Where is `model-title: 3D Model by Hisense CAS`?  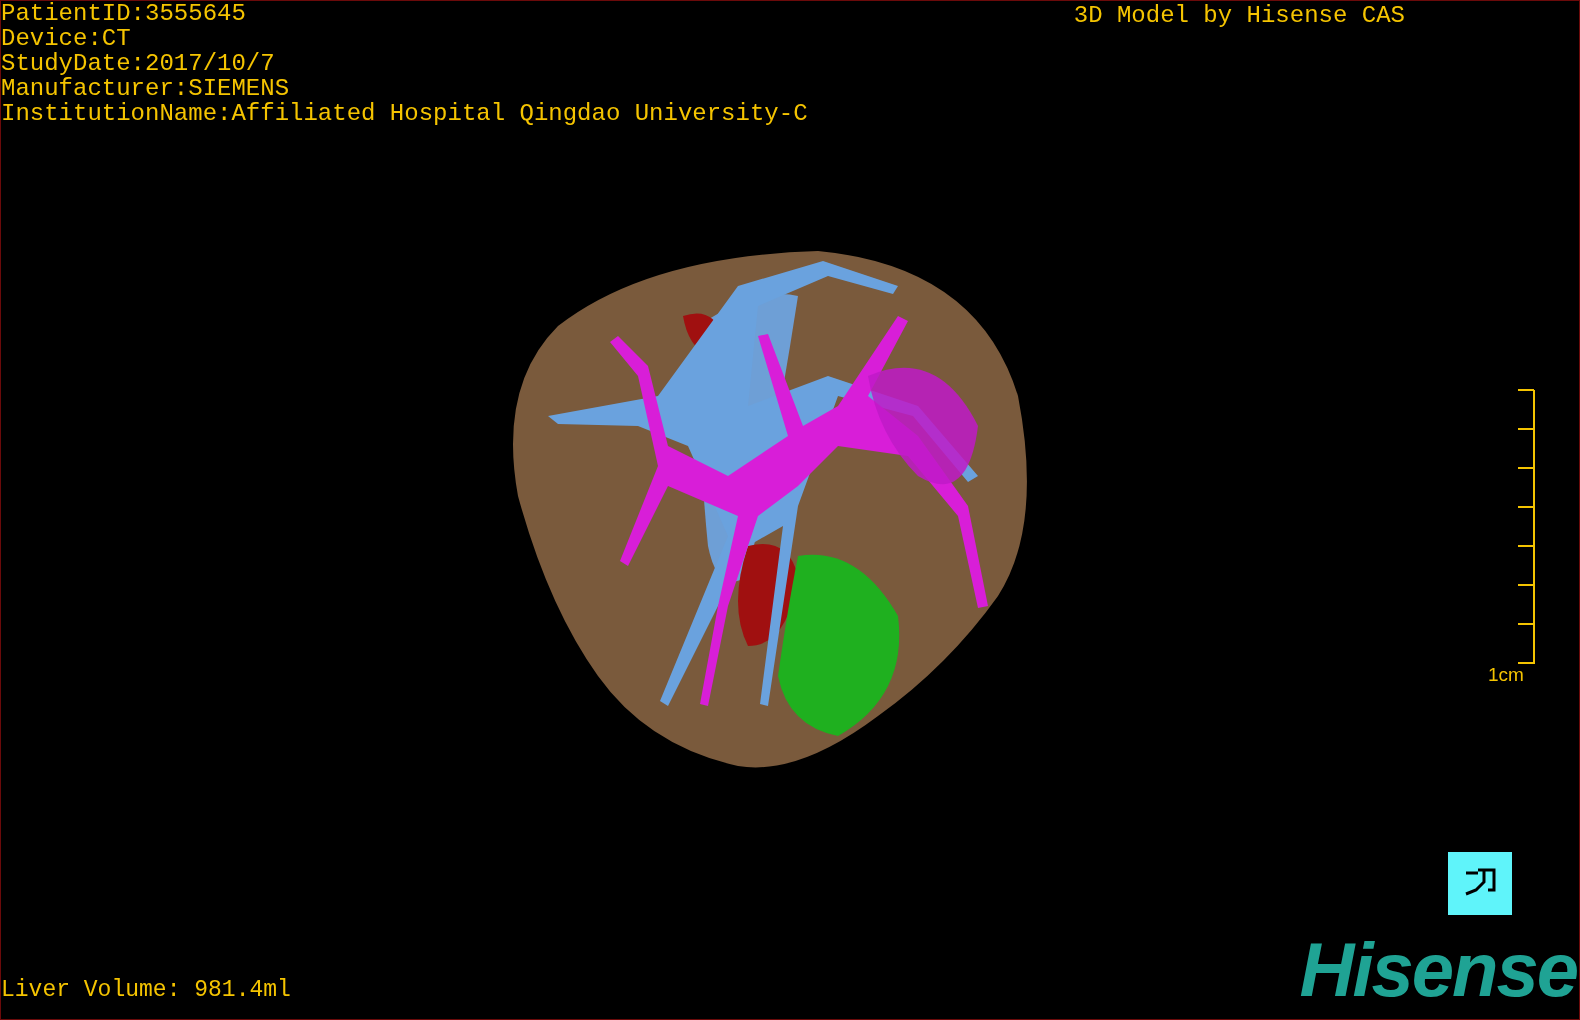
model-title: 3D Model by Hisense CAS is located at coordinates (1239, 16).